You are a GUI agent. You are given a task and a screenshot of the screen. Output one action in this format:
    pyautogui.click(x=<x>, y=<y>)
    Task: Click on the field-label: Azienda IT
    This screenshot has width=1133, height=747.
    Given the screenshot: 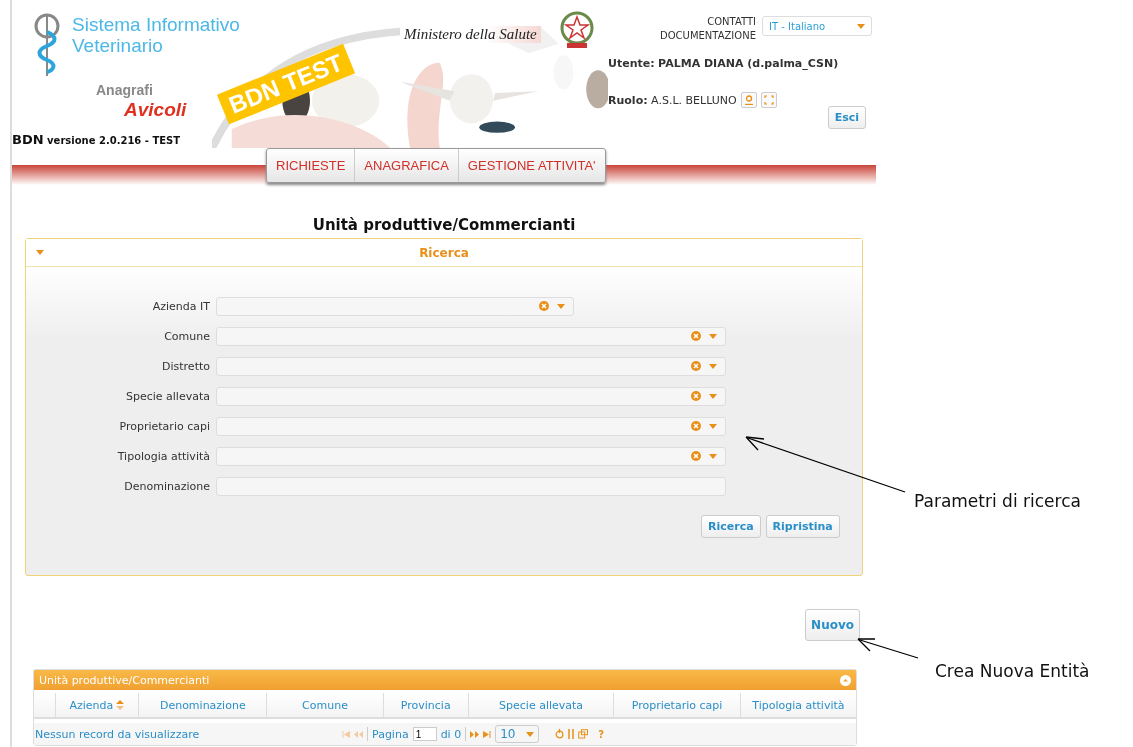 What is the action you would take?
    pyautogui.click(x=181, y=306)
    